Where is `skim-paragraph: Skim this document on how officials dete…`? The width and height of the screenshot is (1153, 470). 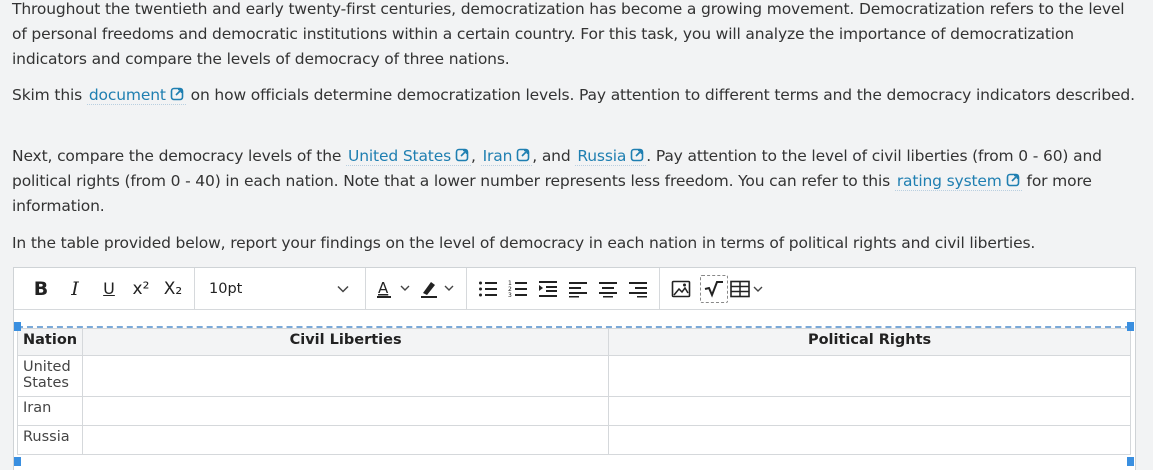 skim-paragraph: Skim this document on how officials dete… is located at coordinates (577, 95).